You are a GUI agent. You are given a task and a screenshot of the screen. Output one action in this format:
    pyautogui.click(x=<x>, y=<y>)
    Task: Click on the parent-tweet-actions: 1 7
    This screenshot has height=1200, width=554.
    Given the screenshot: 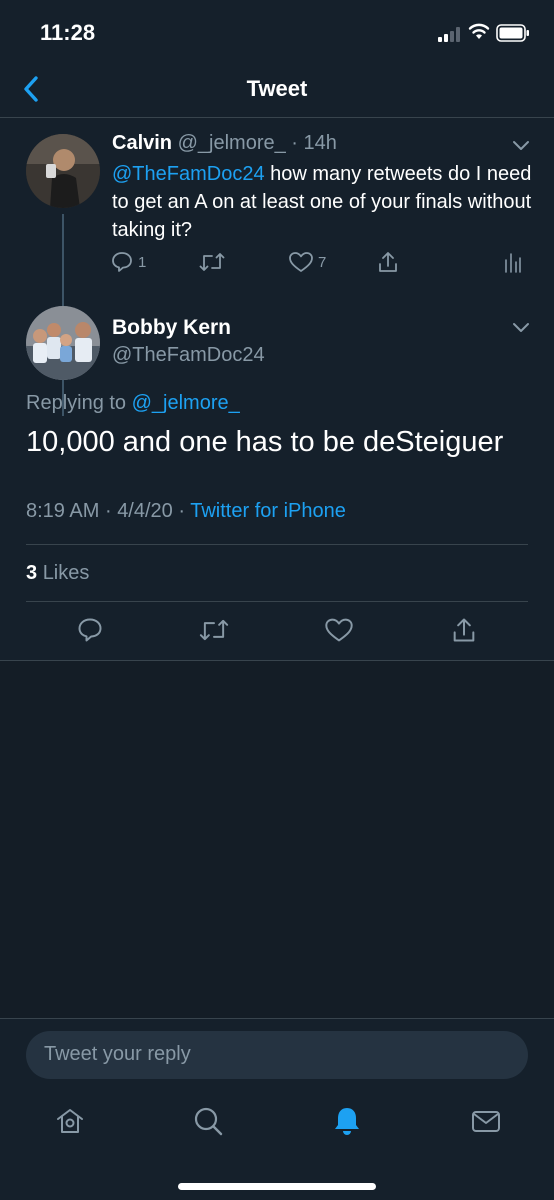 What is the action you would take?
    pyautogui.click(x=320, y=265)
    